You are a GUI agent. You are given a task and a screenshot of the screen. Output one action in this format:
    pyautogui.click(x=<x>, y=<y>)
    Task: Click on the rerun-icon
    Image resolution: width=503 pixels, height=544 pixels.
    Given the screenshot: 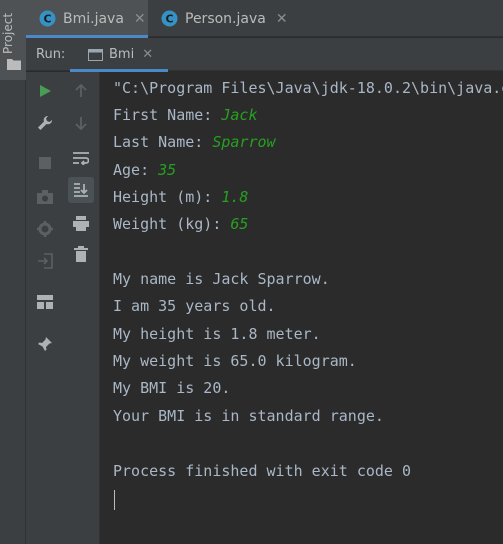 What is the action you would take?
    pyautogui.click(x=45, y=91)
    